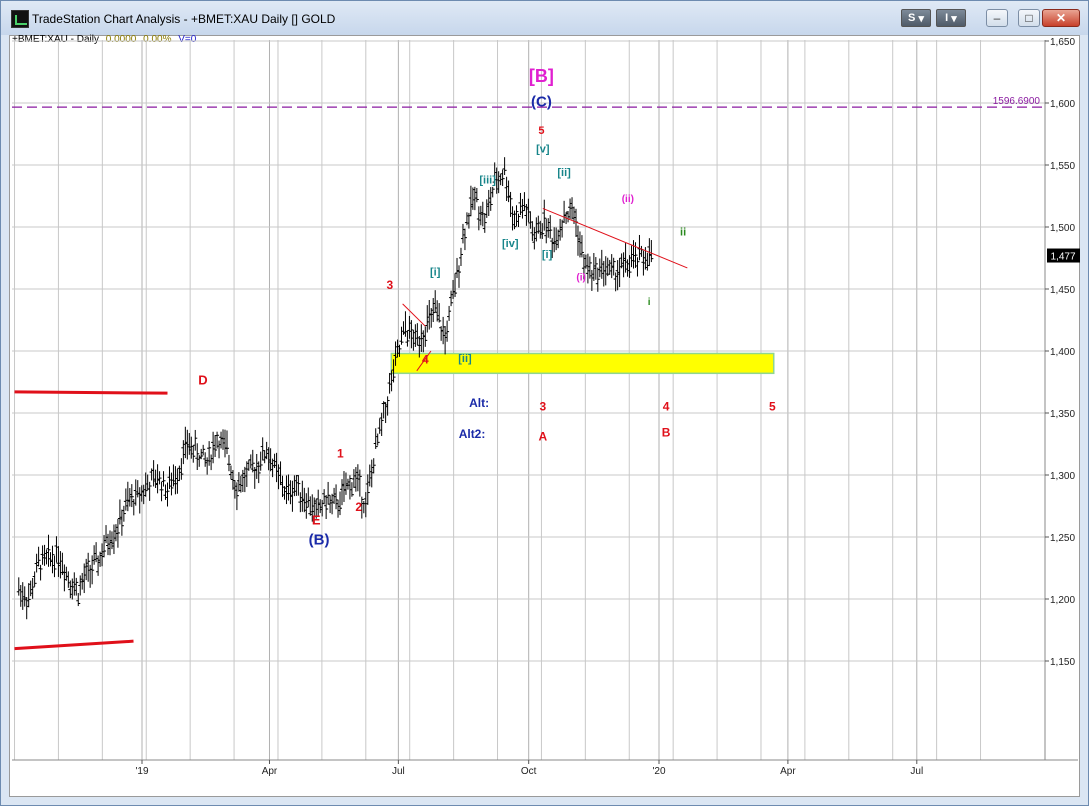 The width and height of the screenshot is (1089, 806). What do you see at coordinates (1062, 228) in the screenshot?
I see `price-tick-label: 1,500` at bounding box center [1062, 228].